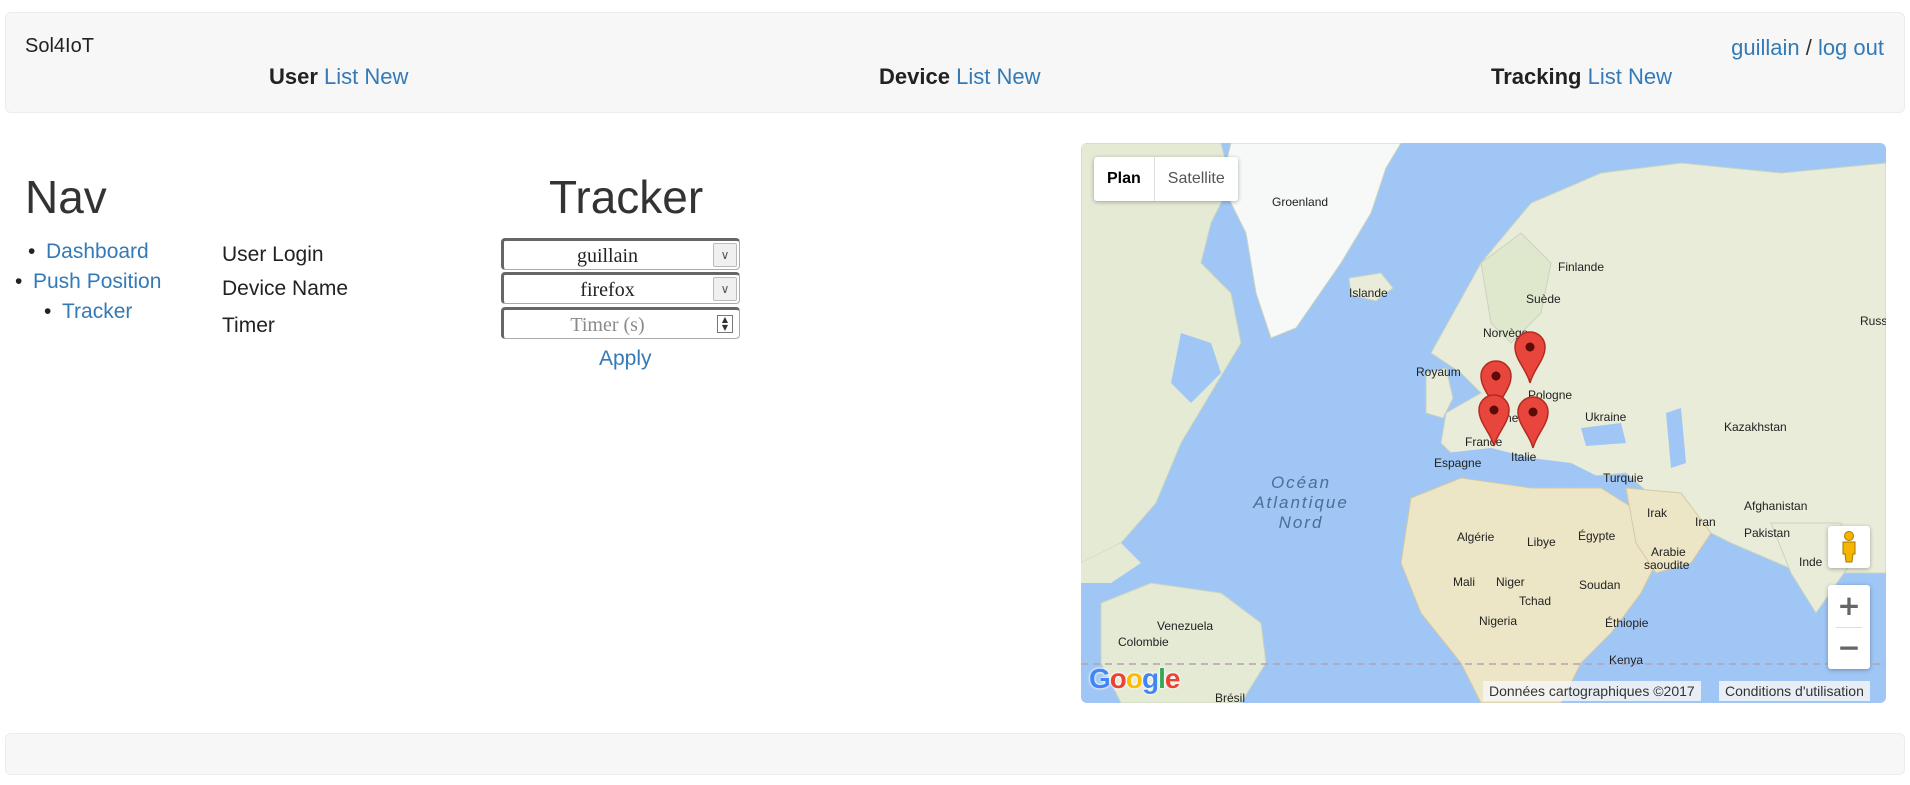  What do you see at coordinates (1705, 522) in the screenshot?
I see `map-label-iran: Iran` at bounding box center [1705, 522].